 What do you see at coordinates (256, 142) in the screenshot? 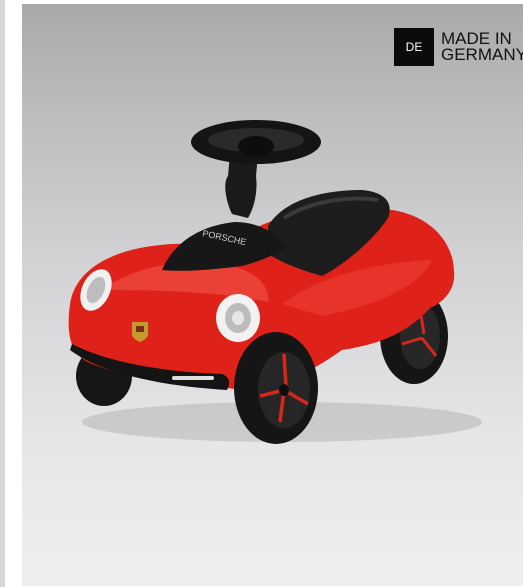
I see `steering-wheel` at bounding box center [256, 142].